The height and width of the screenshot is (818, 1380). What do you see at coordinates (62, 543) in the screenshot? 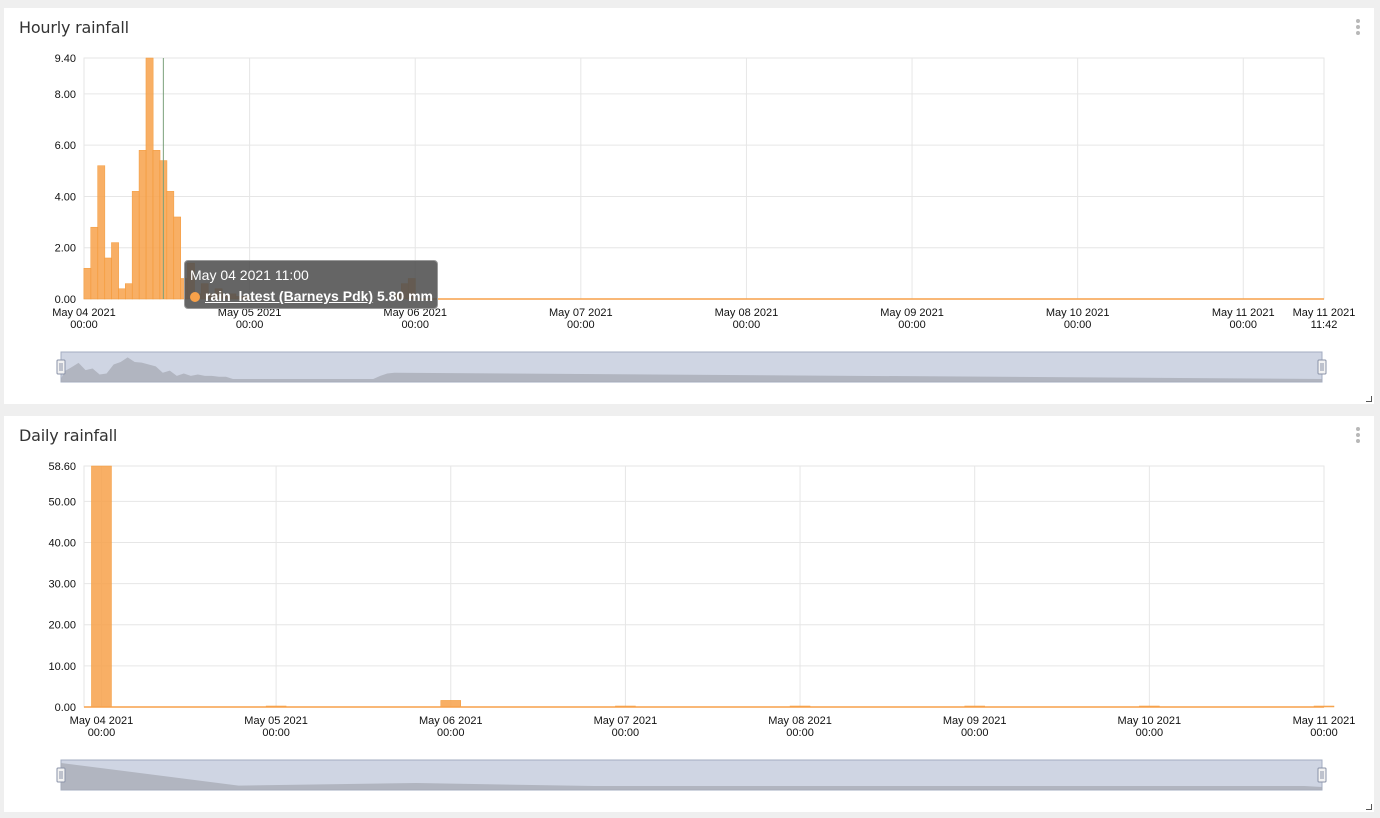
I see `y-tick-label: 40.00` at bounding box center [62, 543].